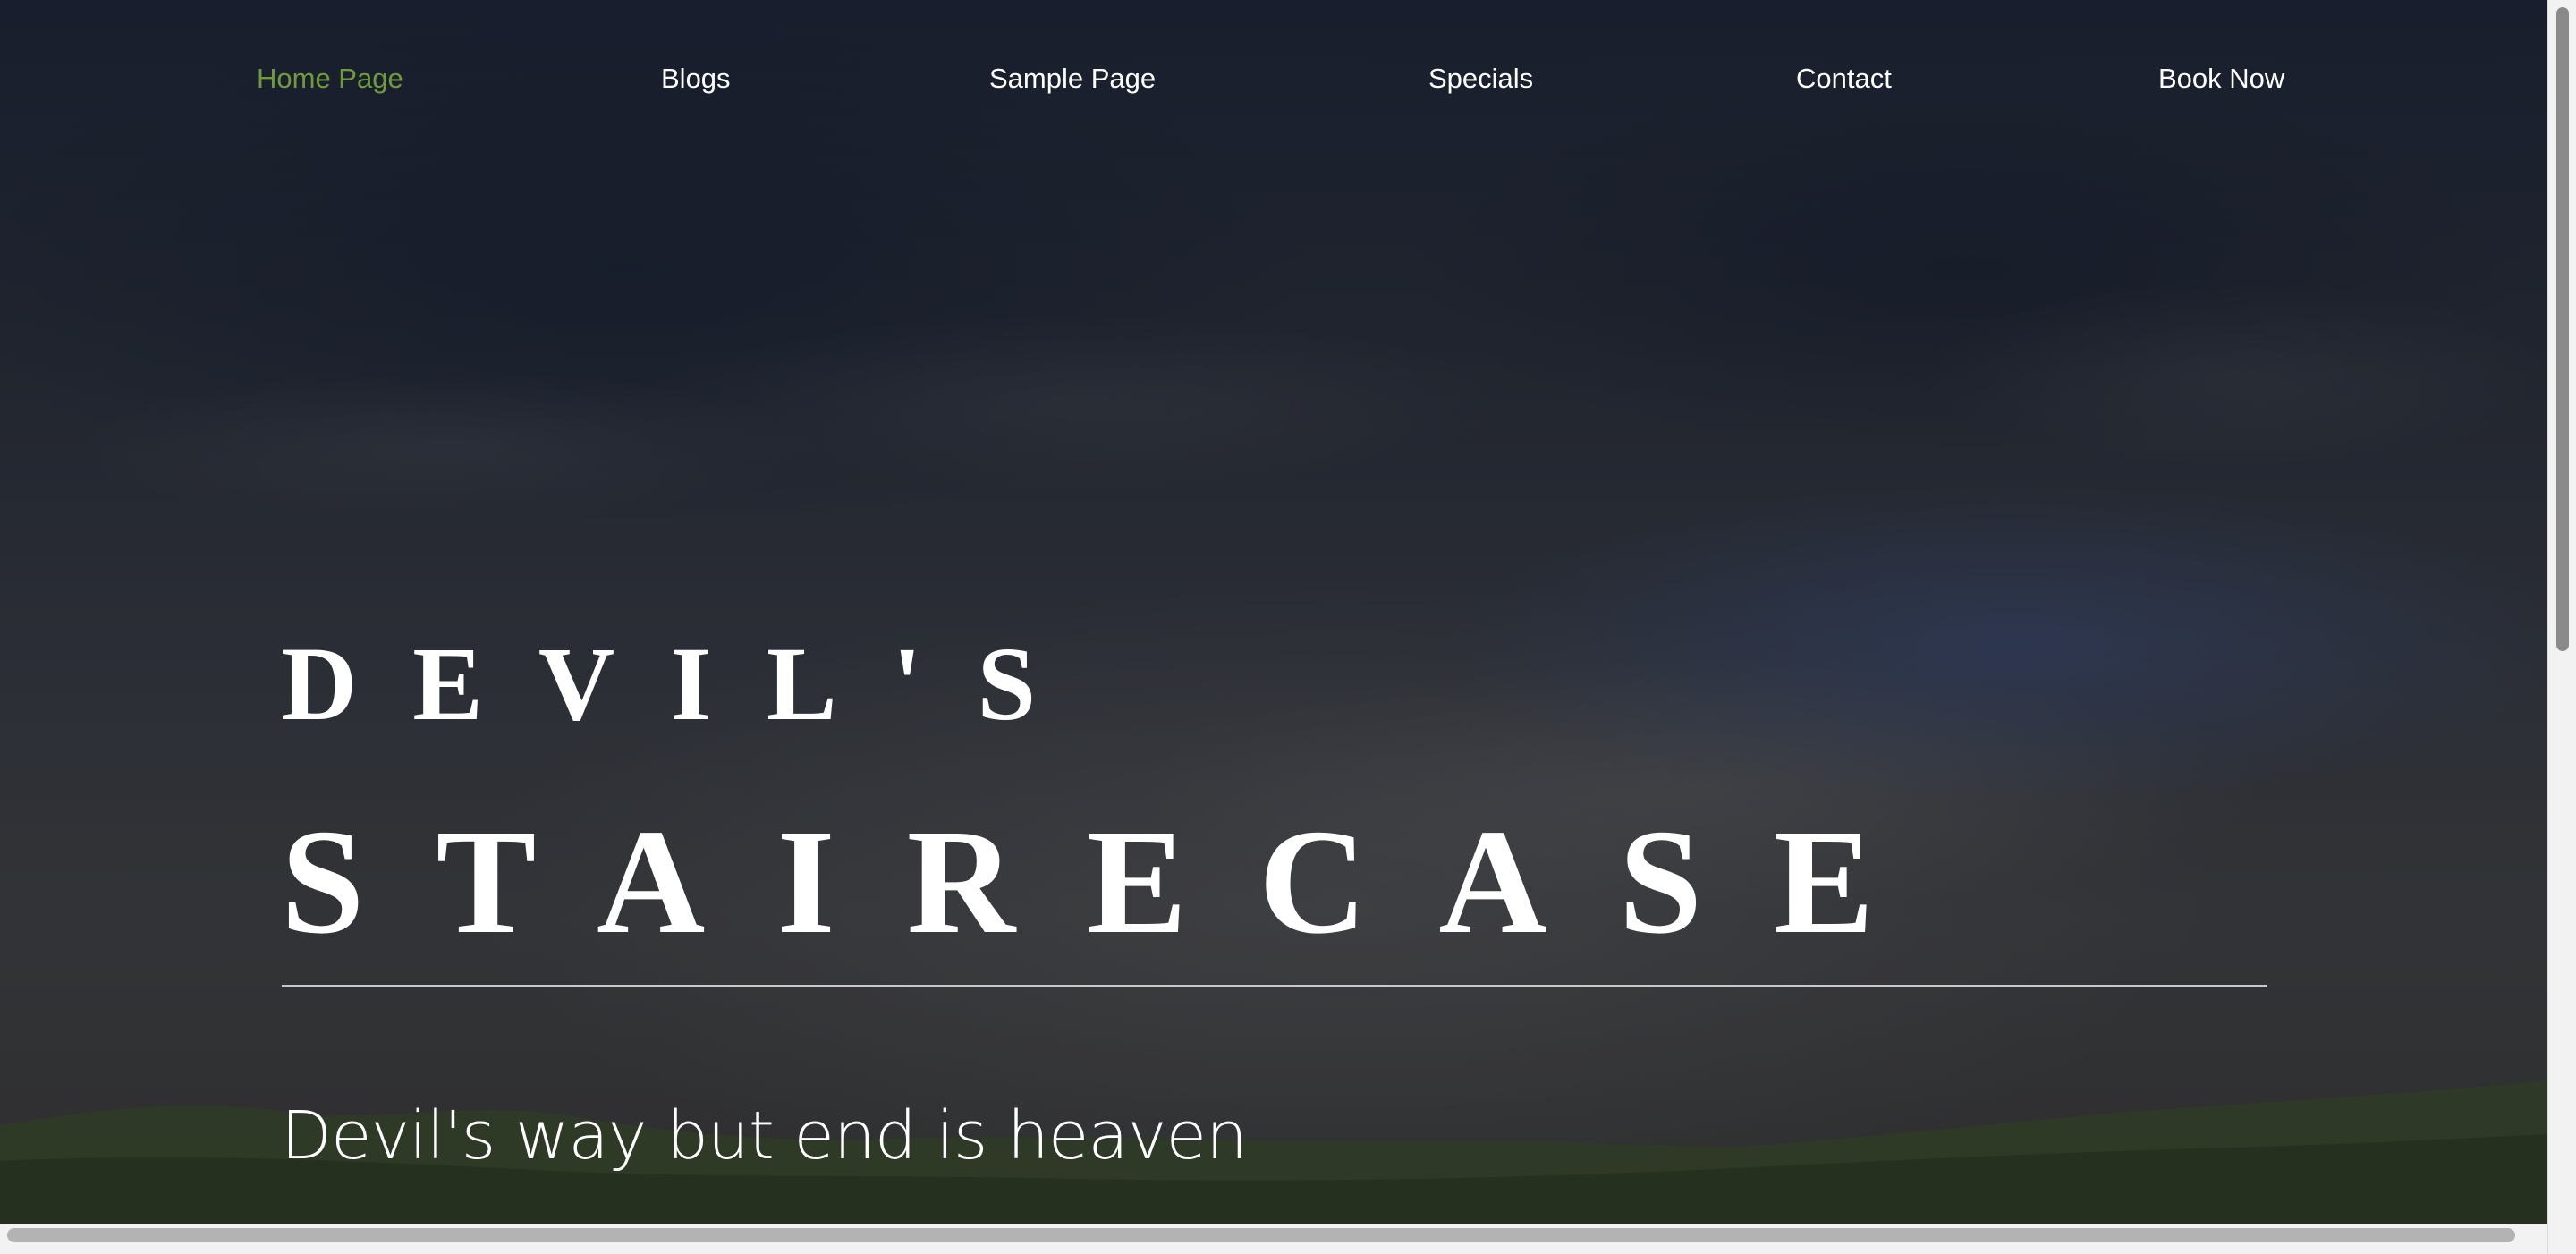  What do you see at coordinates (1113, 882) in the screenshot?
I see `hero-title-line2: STAIRECASE` at bounding box center [1113, 882].